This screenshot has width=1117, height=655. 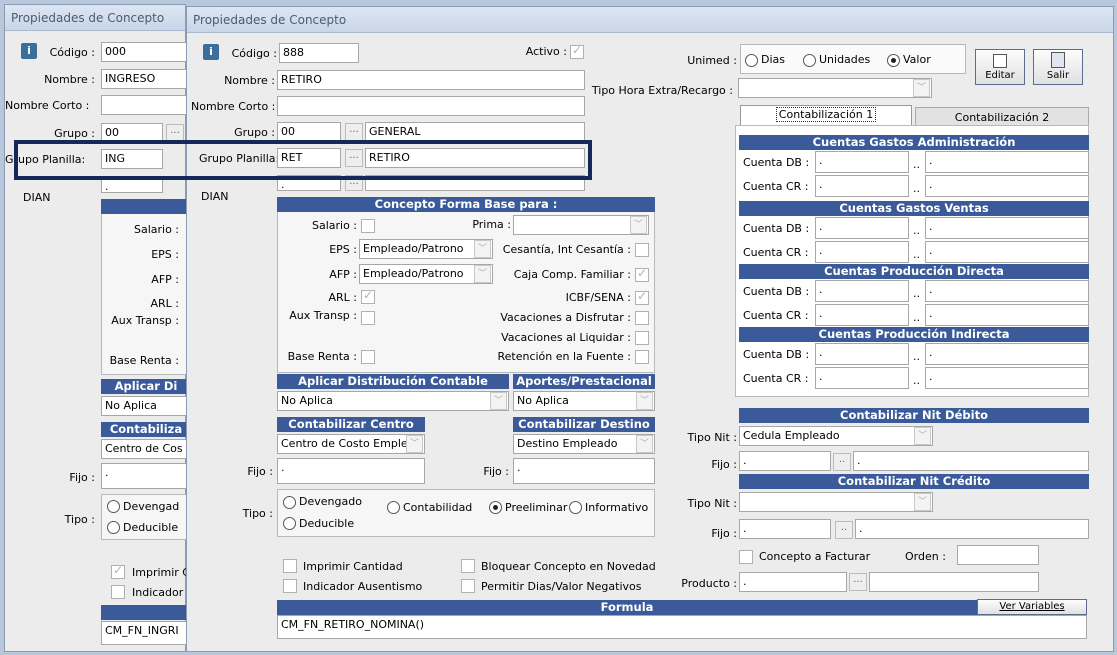 What do you see at coordinates (581, 225) in the screenshot?
I see `prima-select` at bounding box center [581, 225].